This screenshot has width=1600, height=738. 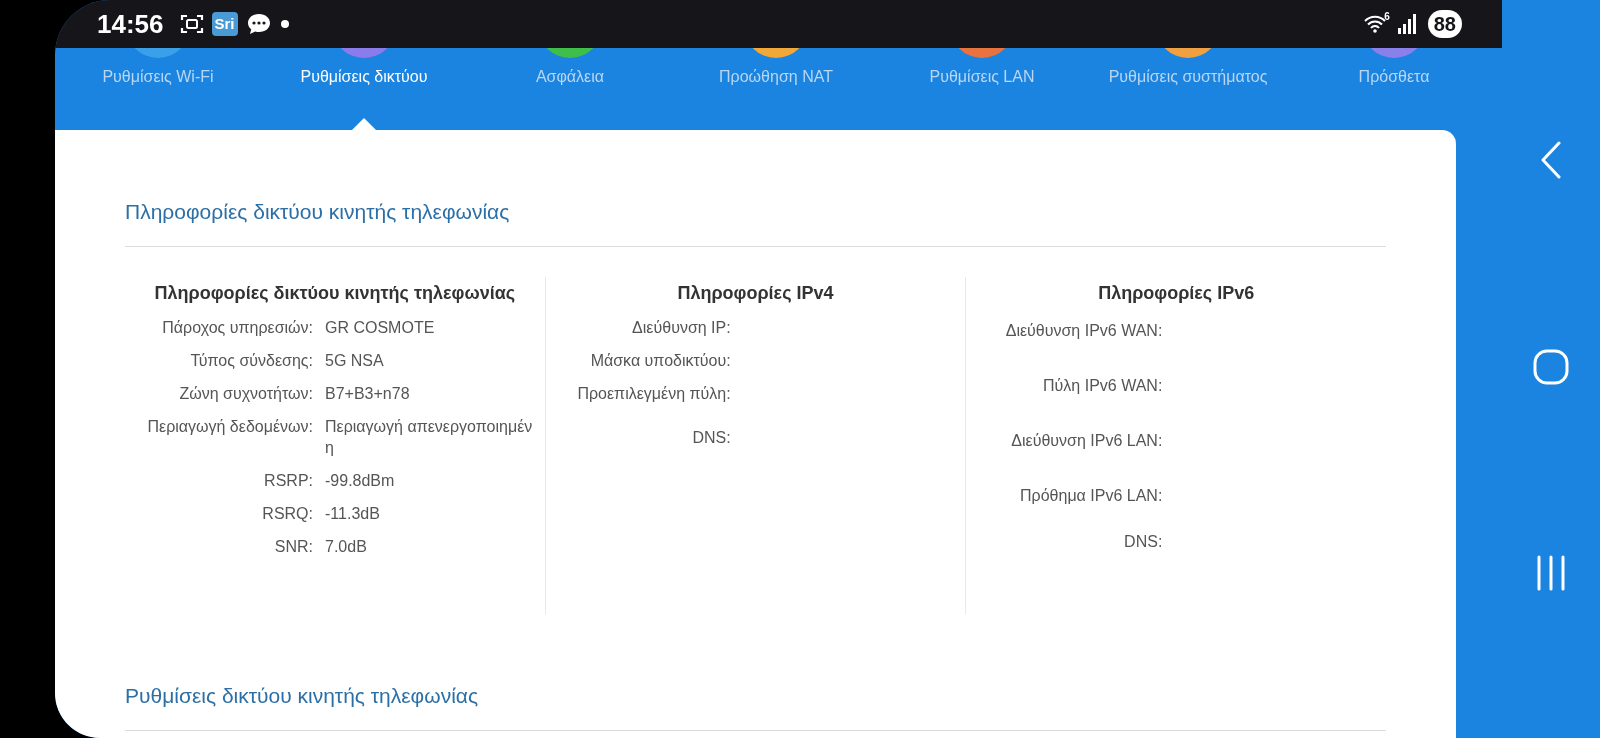 I want to click on signal-icon, so click(x=1406, y=24).